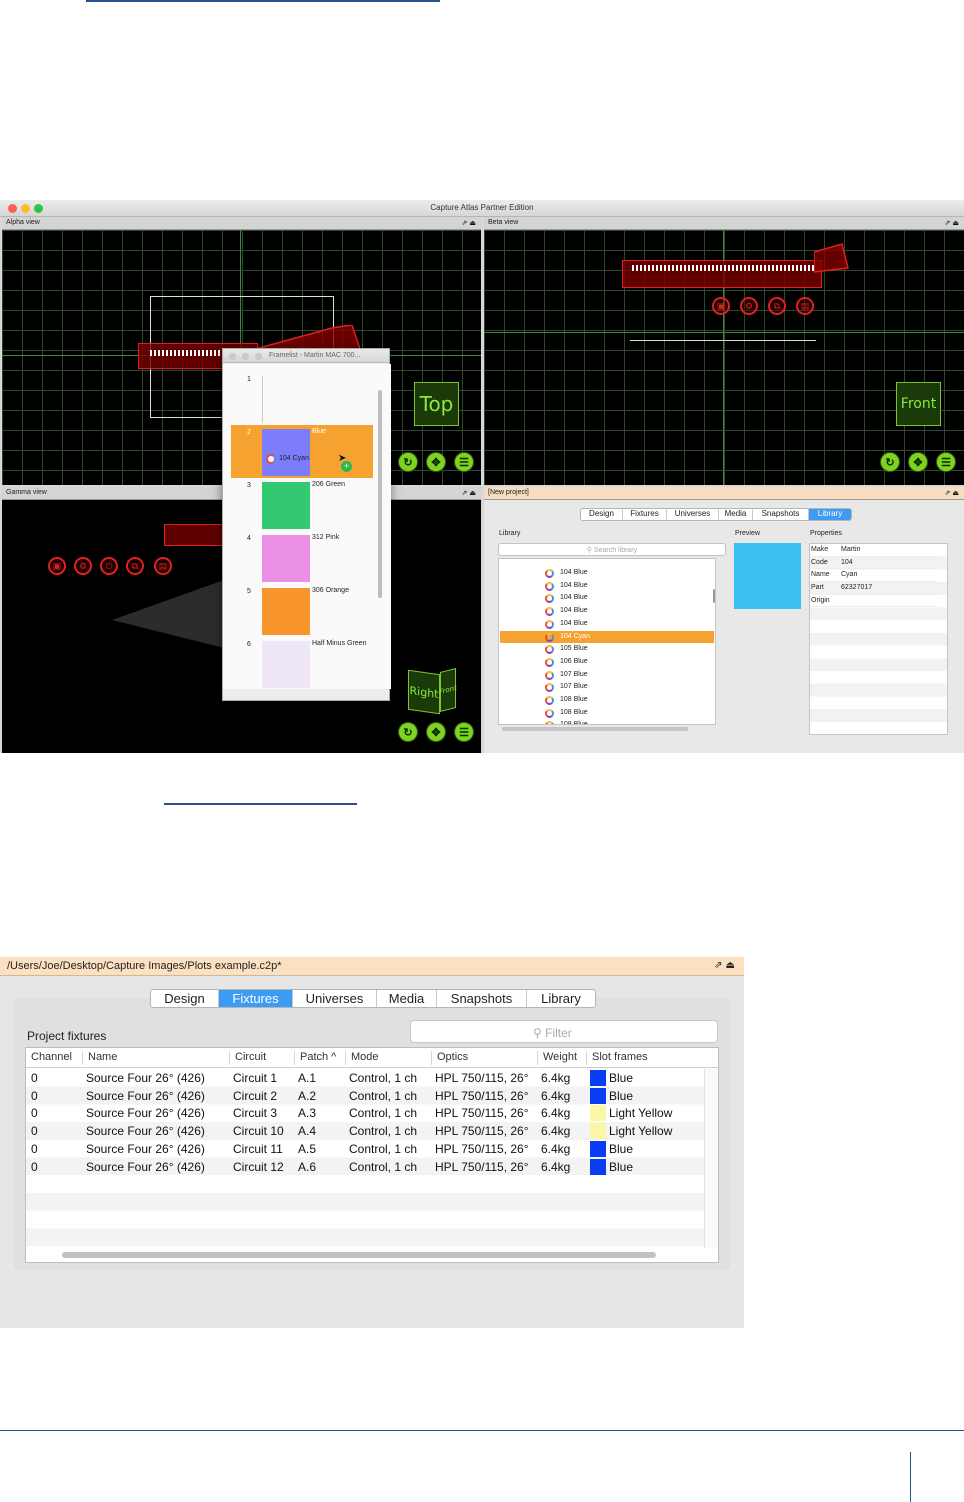 This screenshot has width=964, height=1502. I want to click on table-hscroll, so click(359, 1255).